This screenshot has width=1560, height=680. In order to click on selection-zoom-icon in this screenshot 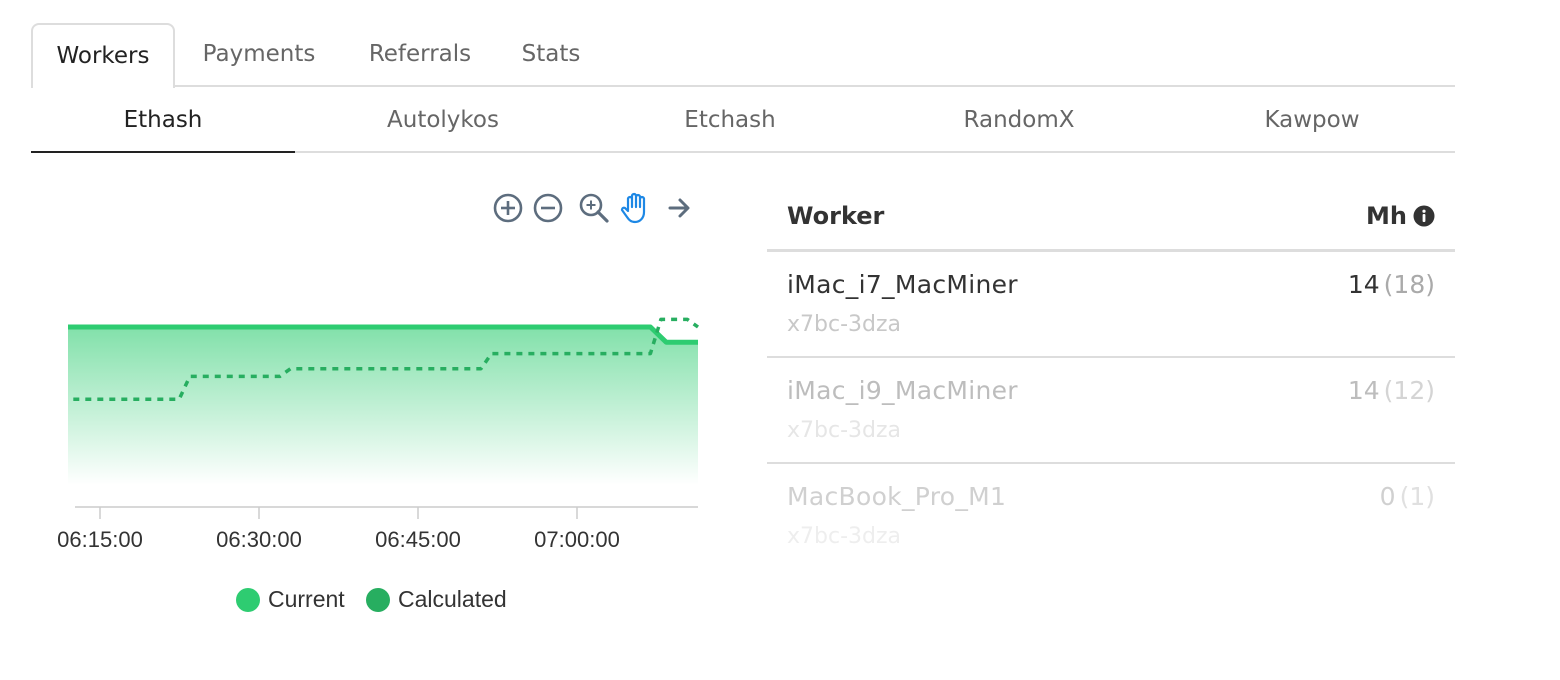, I will do `click(594, 208)`.